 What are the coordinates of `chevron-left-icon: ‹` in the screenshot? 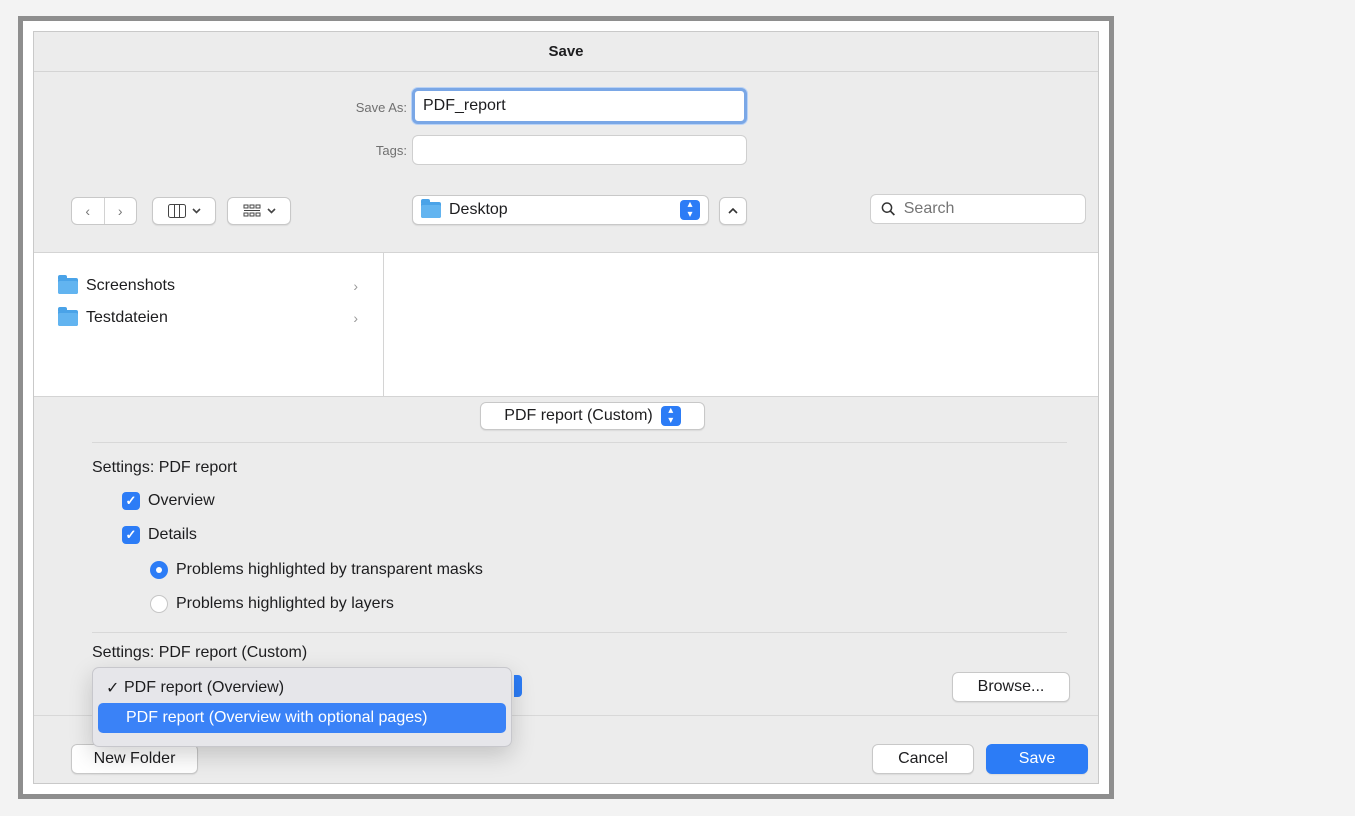 It's located at (88, 211).